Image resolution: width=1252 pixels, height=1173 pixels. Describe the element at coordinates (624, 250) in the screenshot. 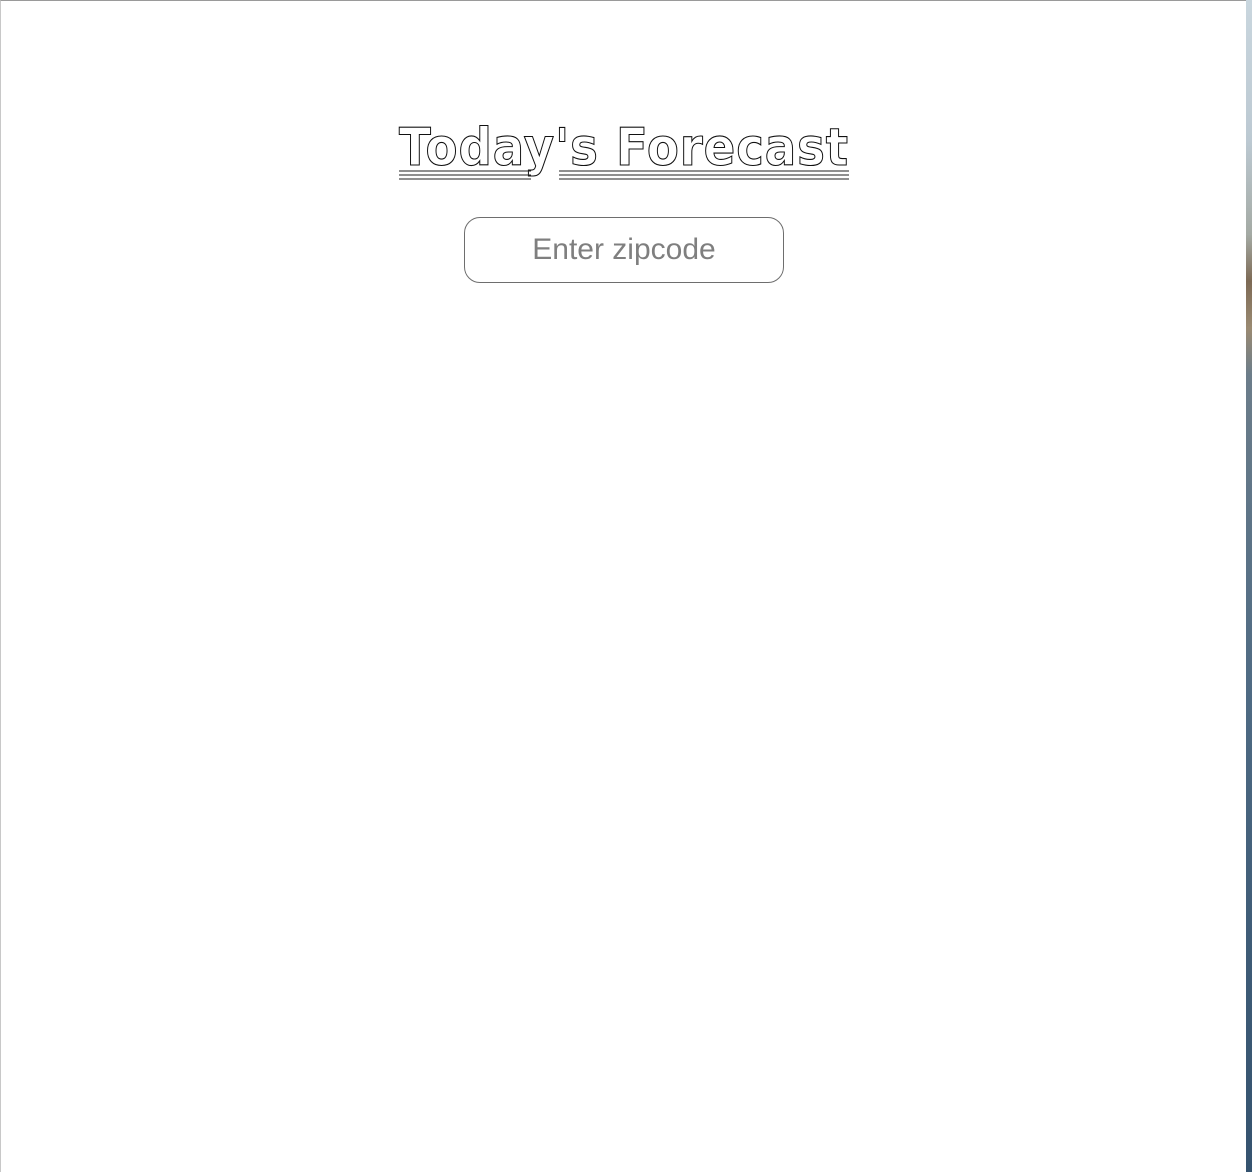

I see `zipcode-input` at that location.